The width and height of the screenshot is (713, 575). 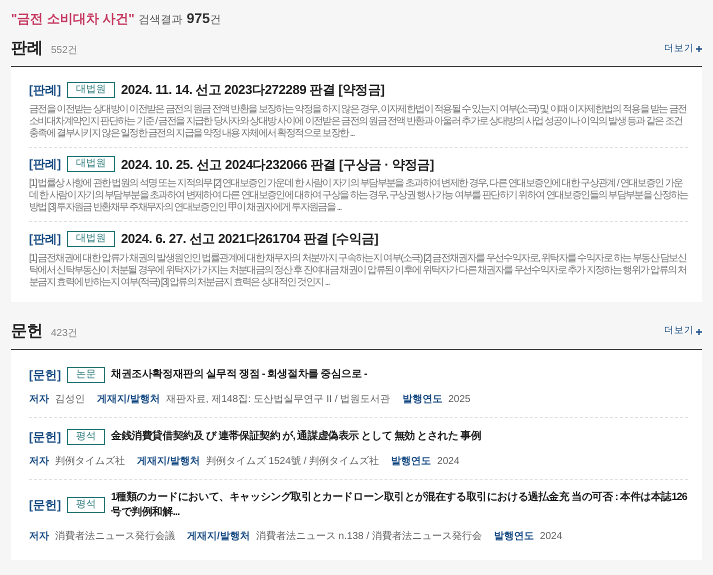 I want to click on meta-value: 判例タイムズ 1524號 / 判例タイムズ社, so click(x=293, y=461).